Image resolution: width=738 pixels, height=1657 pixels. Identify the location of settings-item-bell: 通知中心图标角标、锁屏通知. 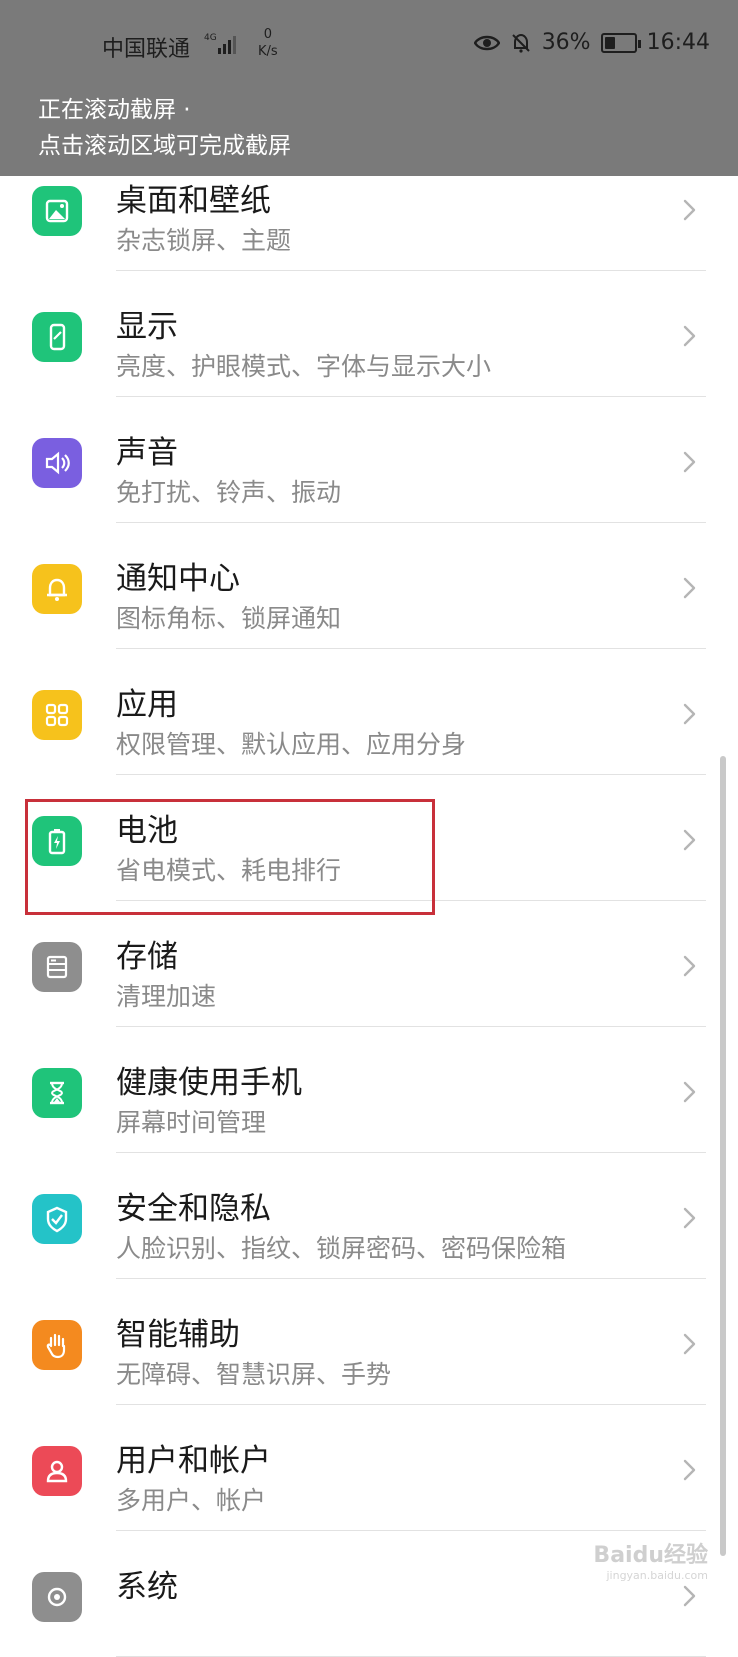
(369, 586).